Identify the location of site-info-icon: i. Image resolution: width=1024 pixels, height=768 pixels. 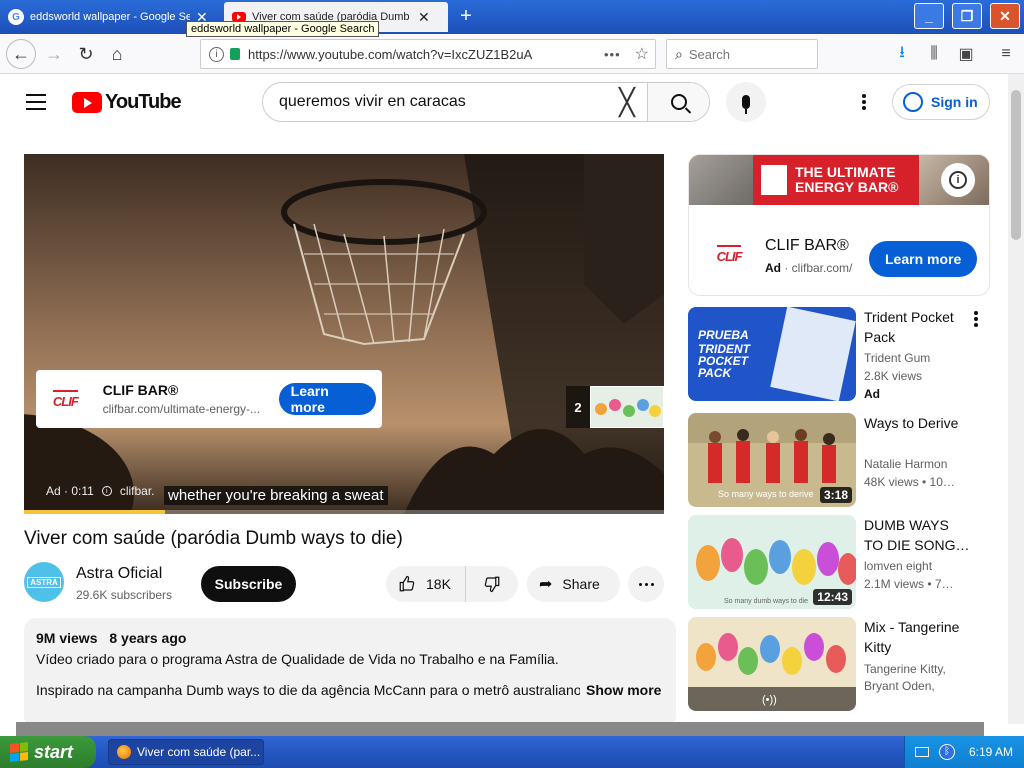
(216, 54).